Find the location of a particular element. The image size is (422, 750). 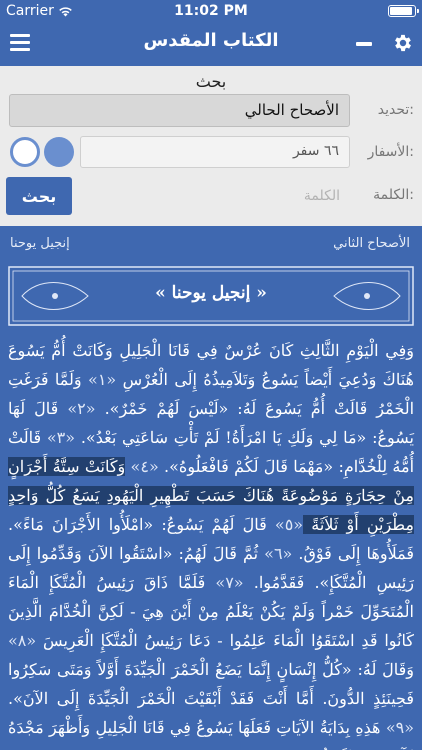

chapter-label: الأصحاح الثاني is located at coordinates (371, 243).